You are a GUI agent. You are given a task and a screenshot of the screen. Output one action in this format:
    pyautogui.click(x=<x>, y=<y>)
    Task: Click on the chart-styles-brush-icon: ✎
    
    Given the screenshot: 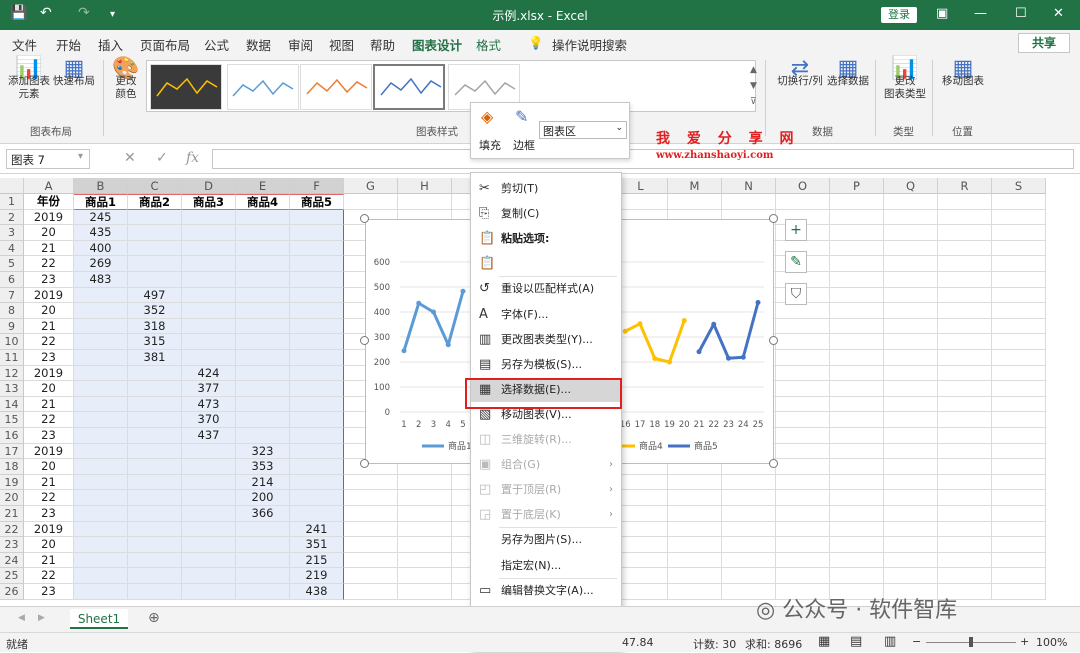 What is the action you would take?
    pyautogui.click(x=796, y=262)
    